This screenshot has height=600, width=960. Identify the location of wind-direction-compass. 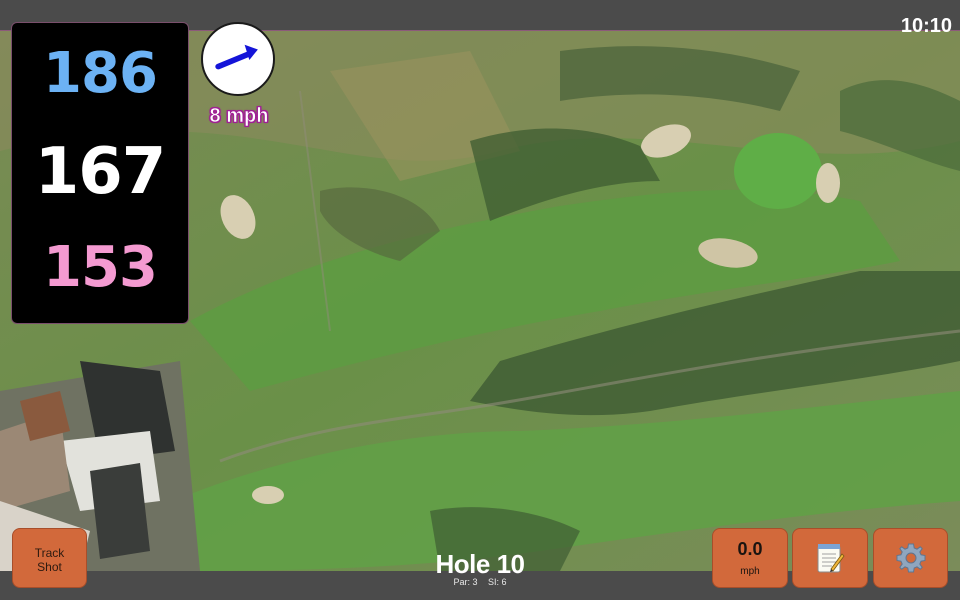
(238, 59).